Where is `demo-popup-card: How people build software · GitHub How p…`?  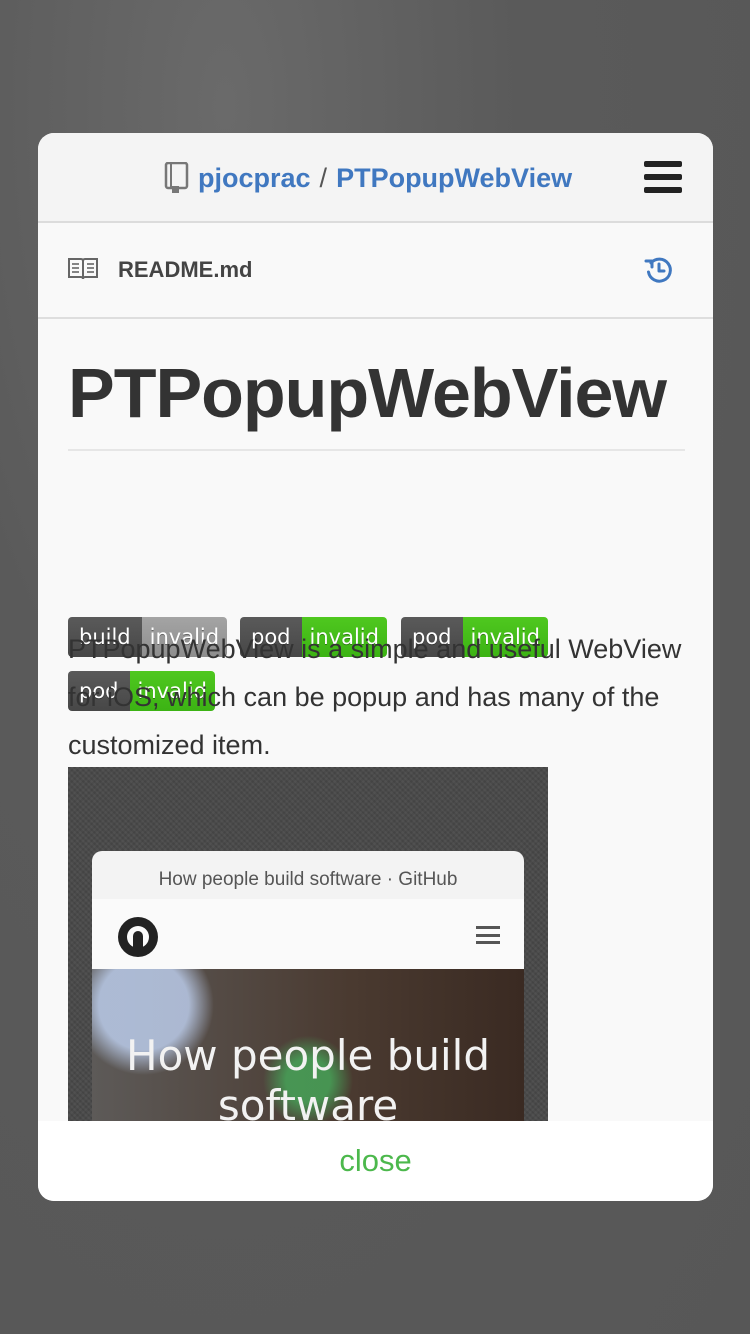 demo-popup-card: How people build software · GitHub How p… is located at coordinates (308, 989).